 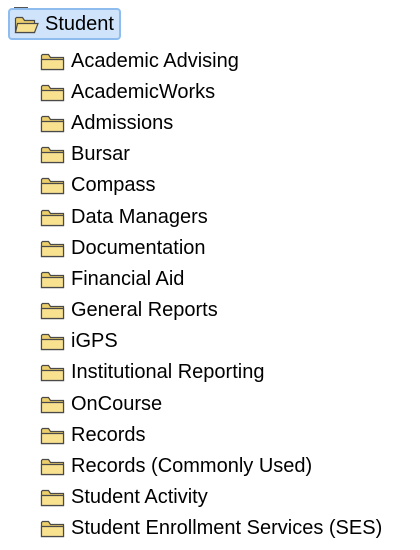 What do you see at coordinates (26, 24) in the screenshot?
I see `folder-open-icon` at bounding box center [26, 24].